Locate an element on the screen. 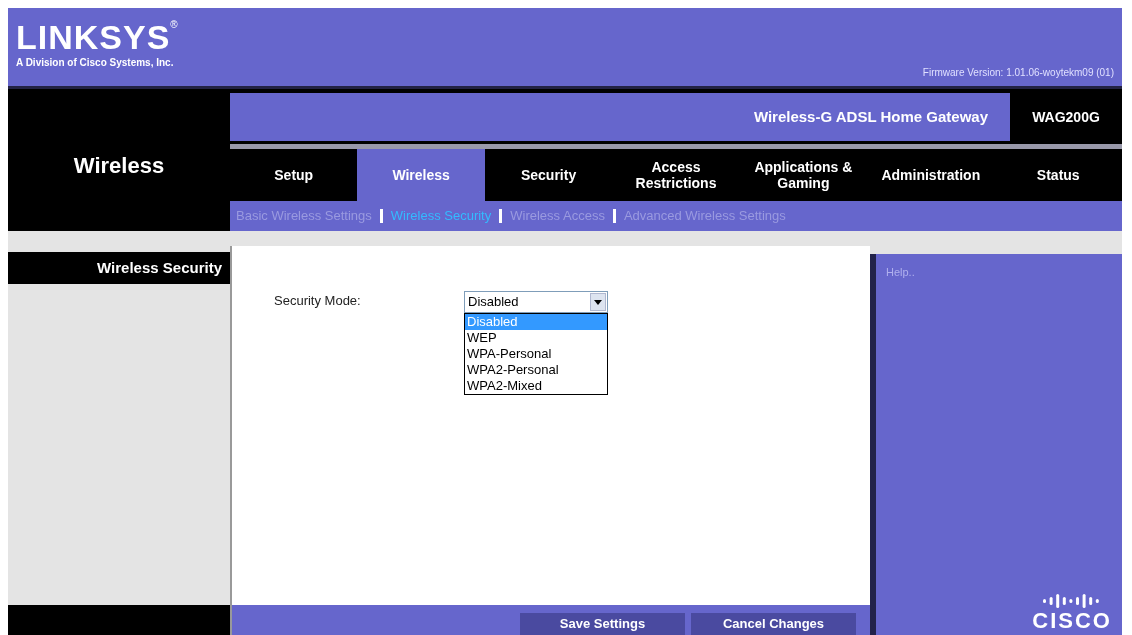 This screenshot has height=635, width=1132. logo-tagline: A Division of Cisco Systems, Inc. is located at coordinates (95, 63).